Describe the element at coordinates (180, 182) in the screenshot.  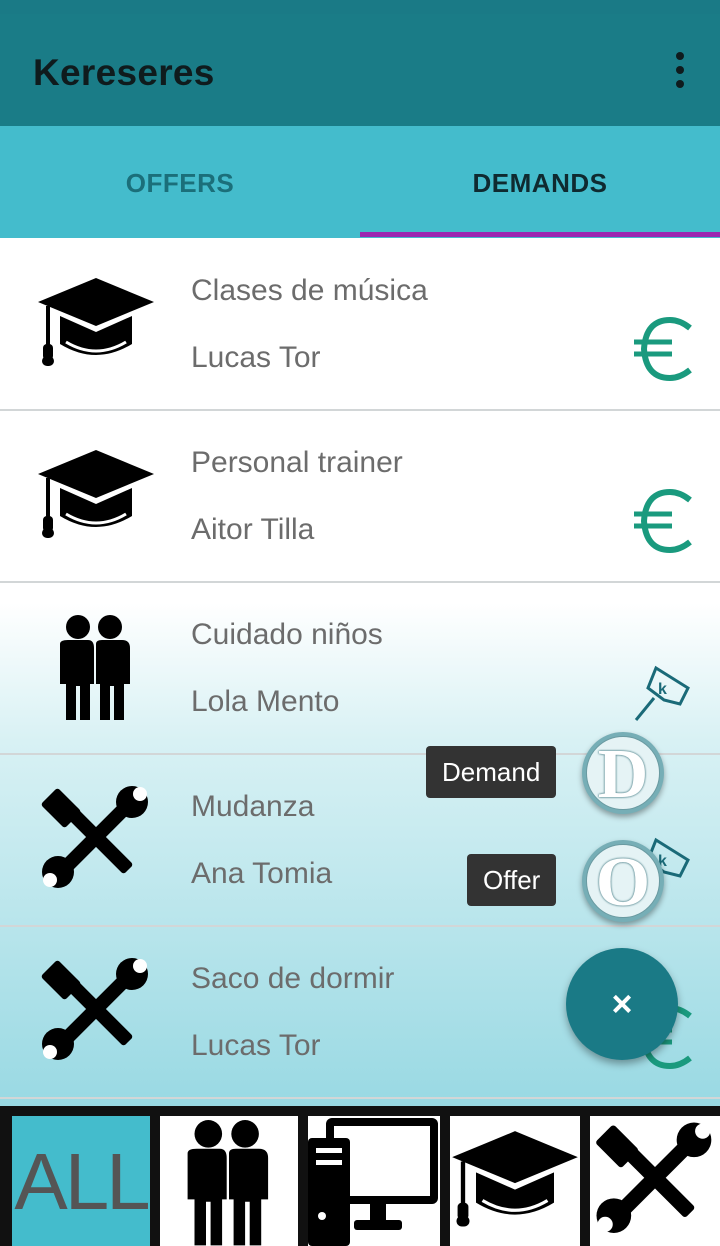
I see `tab-offers: OFFERS` at that location.